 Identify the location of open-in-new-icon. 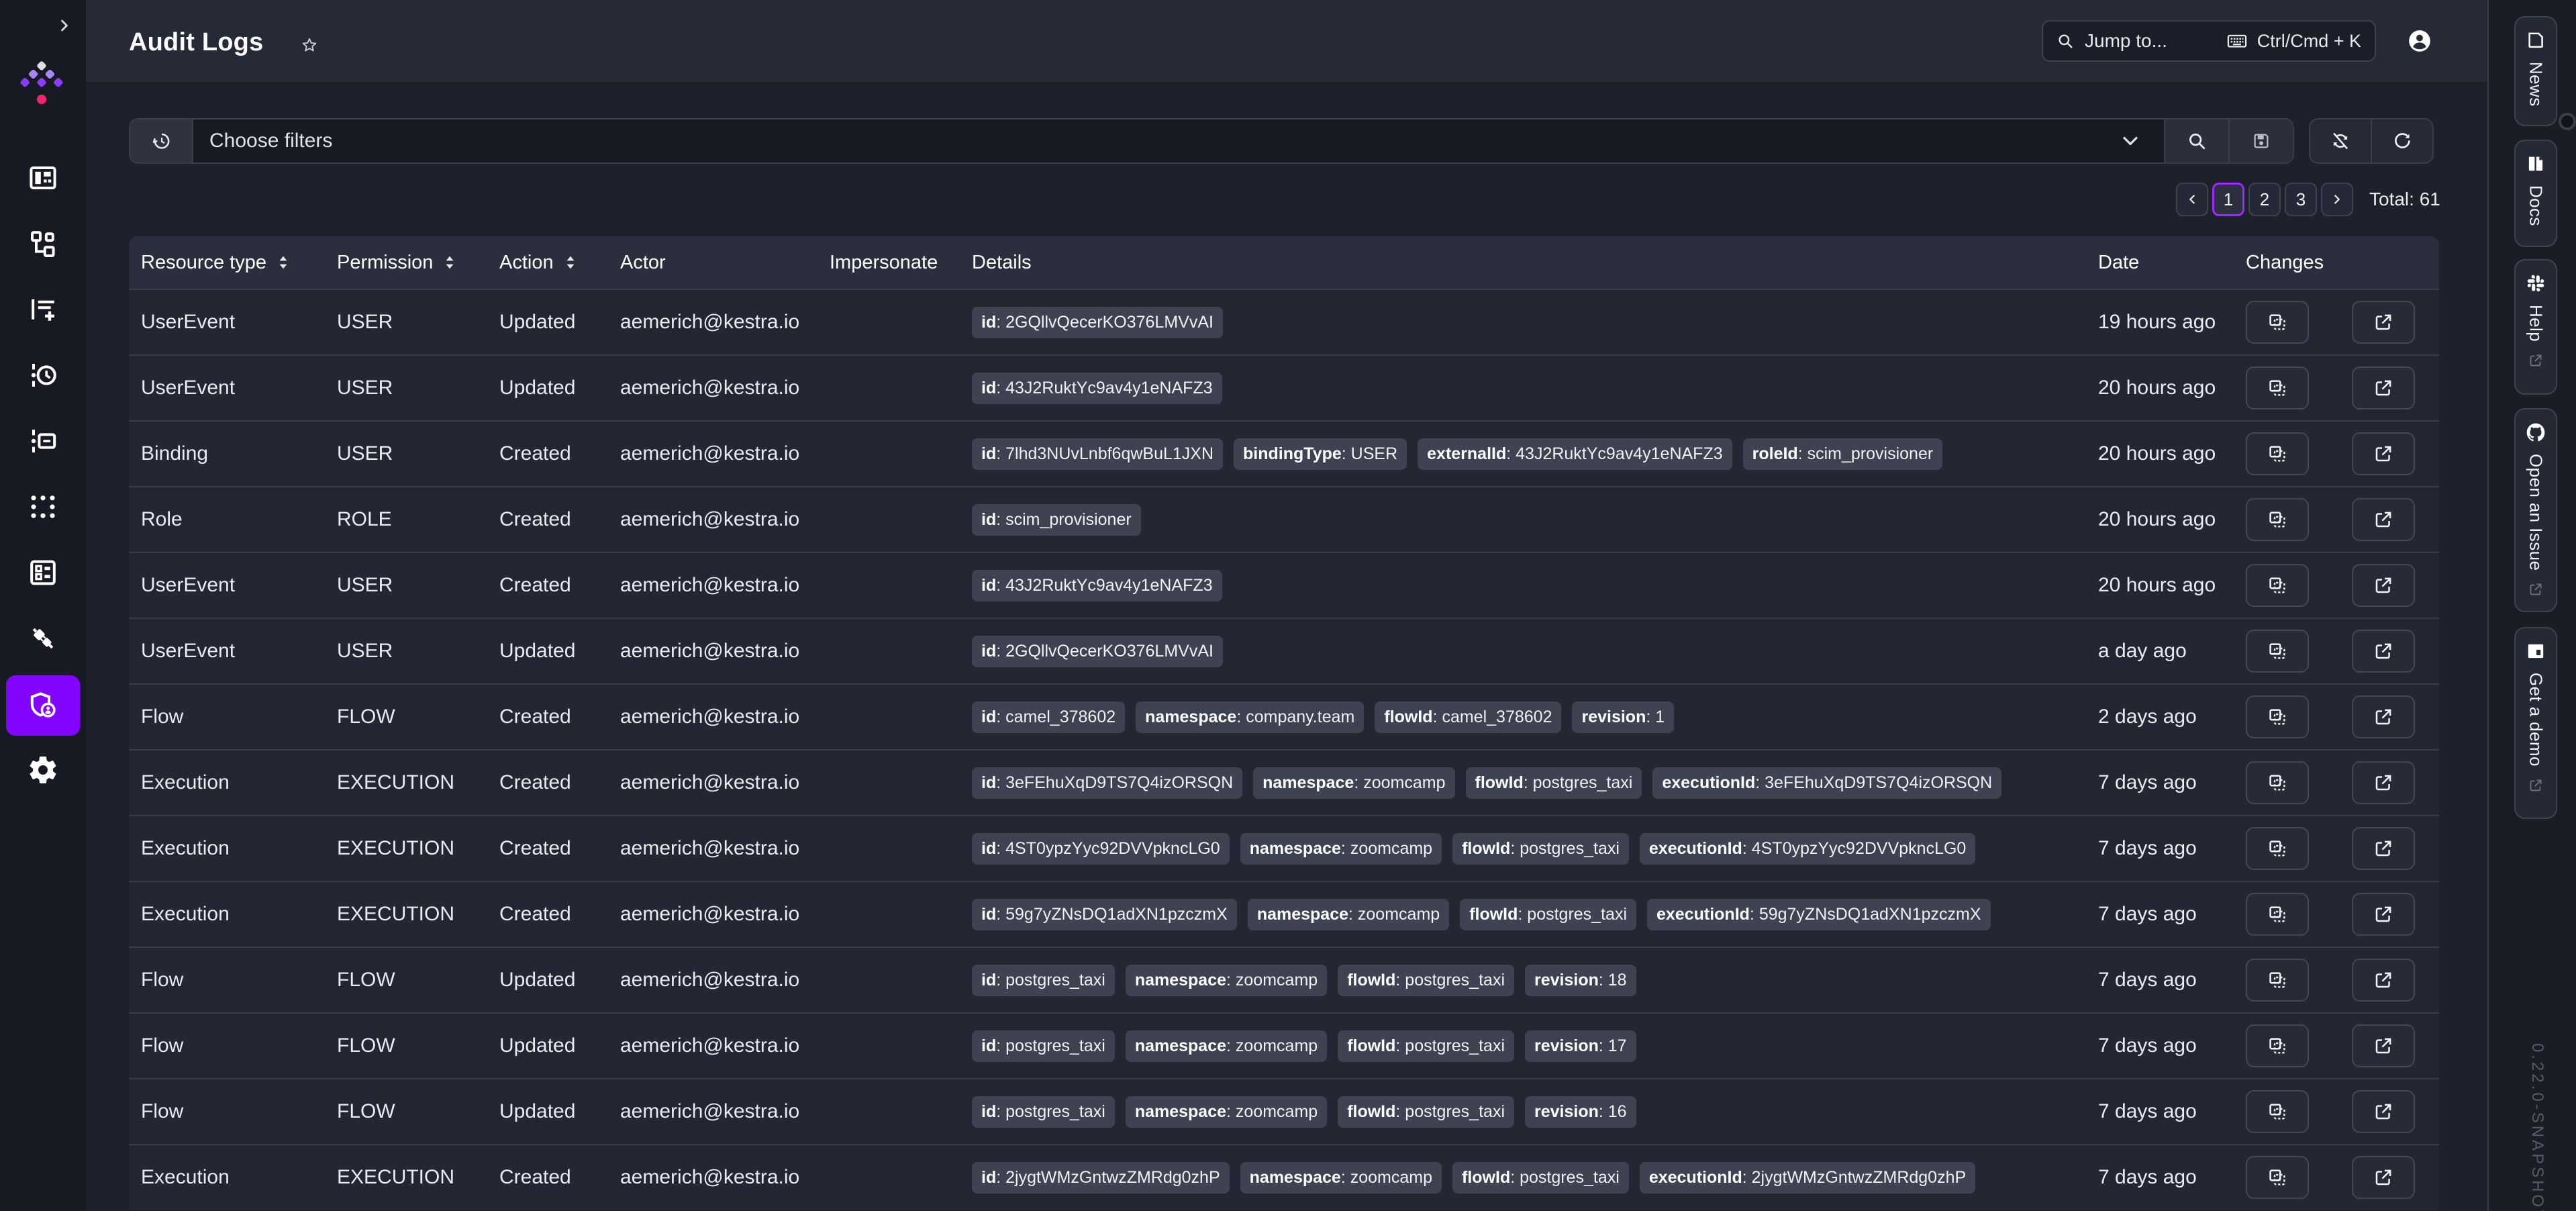
(2383, 322).